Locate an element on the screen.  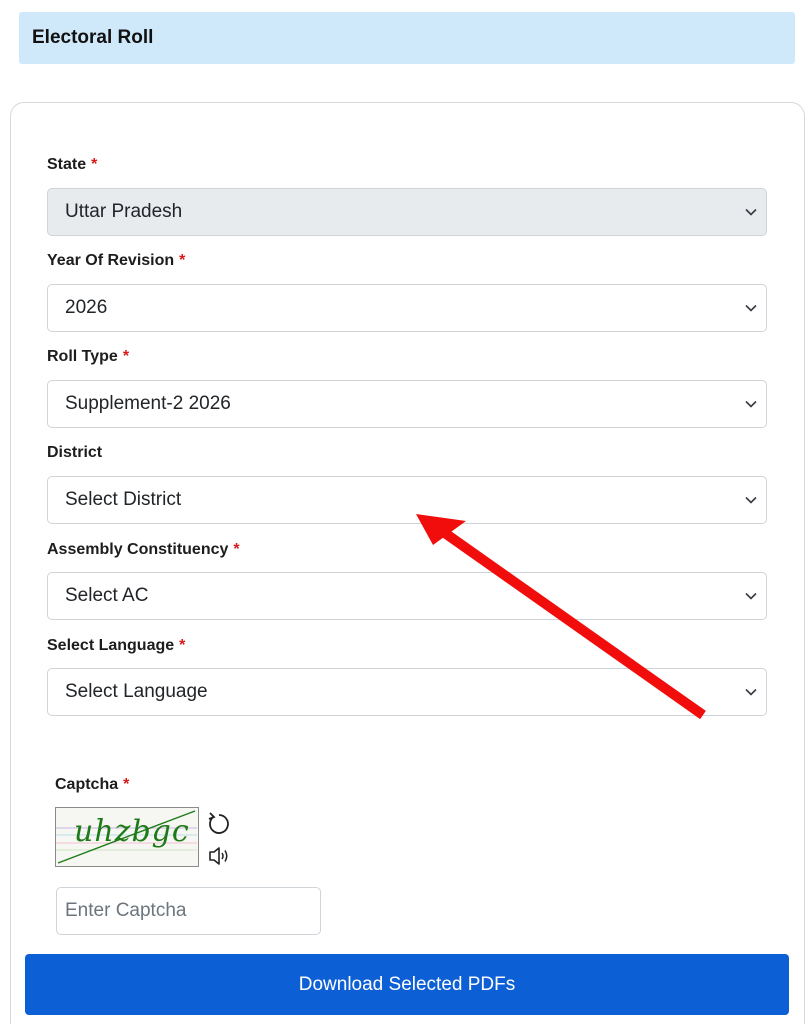
assembly-select-value: Select AC is located at coordinates (107, 595).